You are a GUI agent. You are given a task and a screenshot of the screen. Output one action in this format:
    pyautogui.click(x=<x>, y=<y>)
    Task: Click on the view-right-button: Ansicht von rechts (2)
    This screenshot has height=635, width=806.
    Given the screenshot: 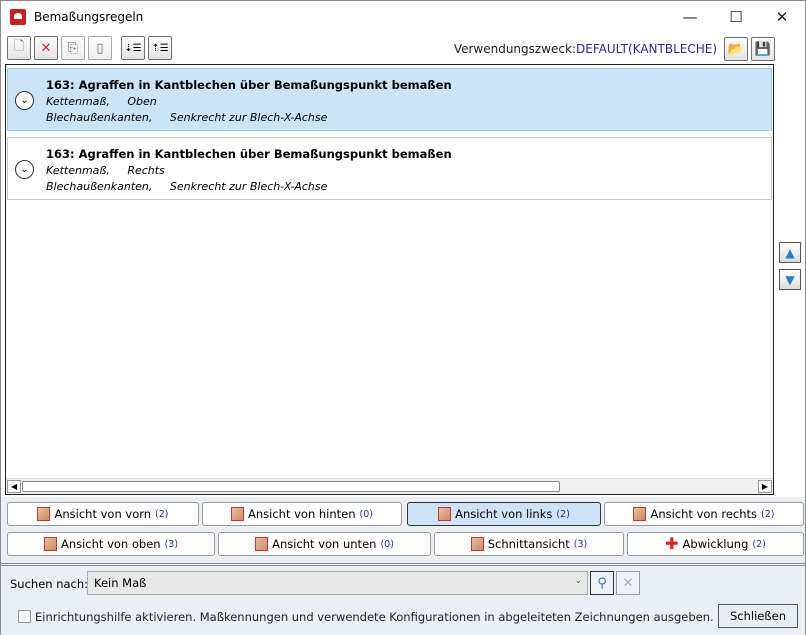 What is the action you would take?
    pyautogui.click(x=704, y=514)
    